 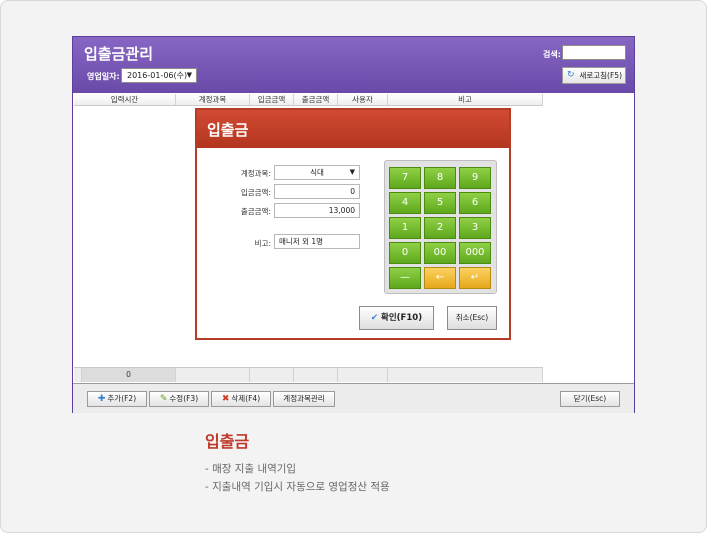 I want to click on description-line: - 지출내역 기입시 자동으로 영업정산 적용, so click(x=297, y=487).